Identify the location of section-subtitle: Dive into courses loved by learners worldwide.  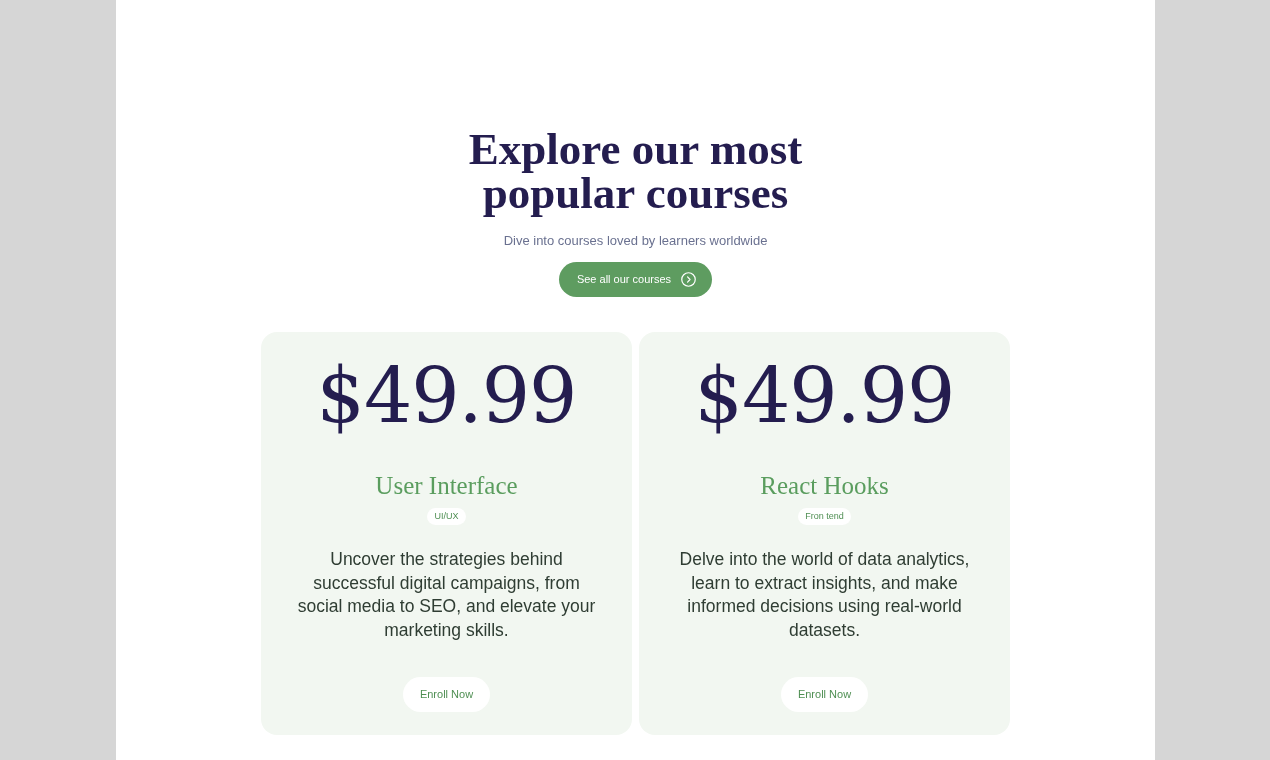
(635, 241).